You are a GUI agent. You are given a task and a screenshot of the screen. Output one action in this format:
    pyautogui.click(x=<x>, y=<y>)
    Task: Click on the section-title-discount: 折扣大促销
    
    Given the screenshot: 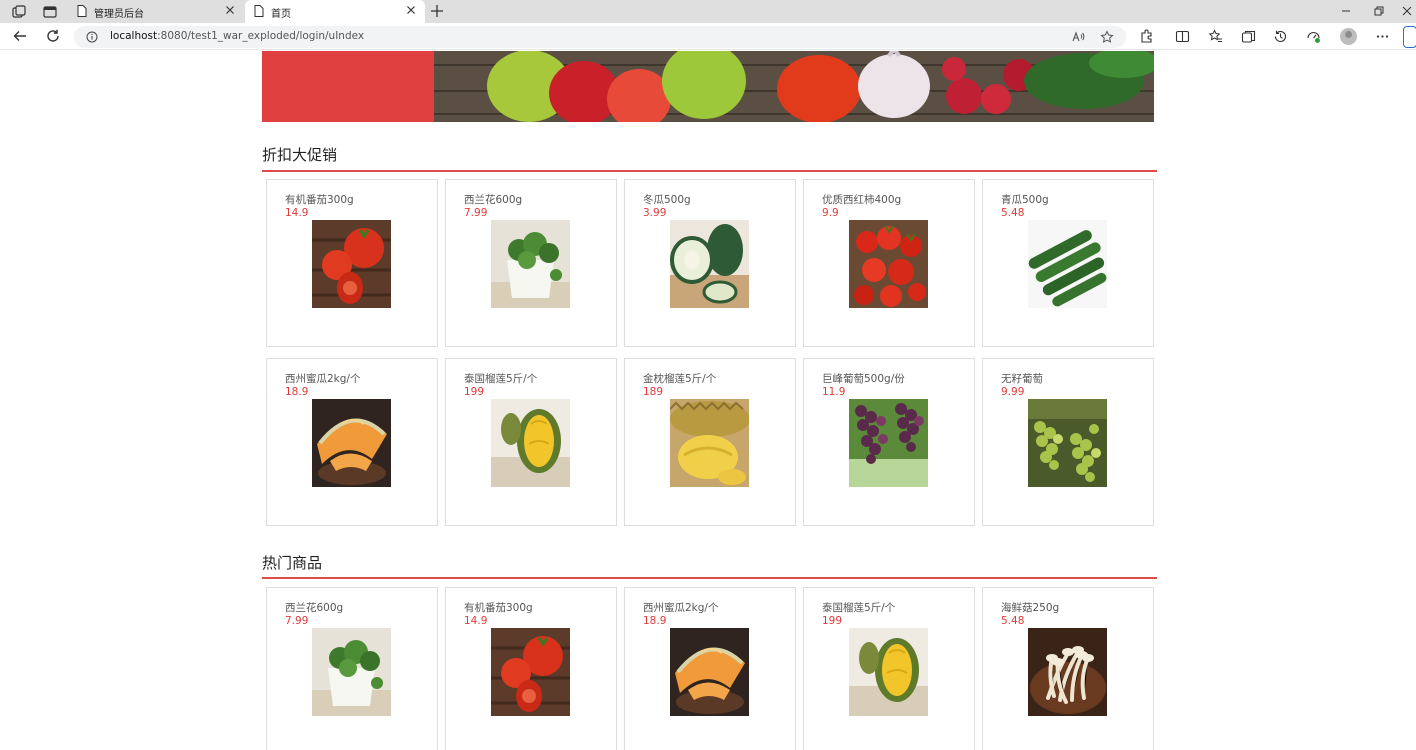 What is the action you would take?
    pyautogui.click(x=300, y=155)
    